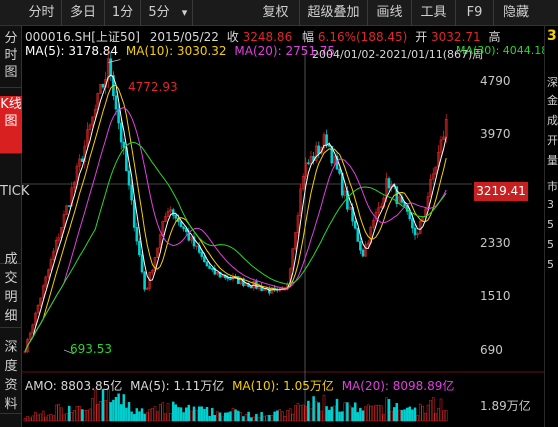 This screenshot has height=427, width=558. What do you see at coordinates (185, 13) in the screenshot?
I see `period-dropdown-icon: ▾` at bounding box center [185, 13].